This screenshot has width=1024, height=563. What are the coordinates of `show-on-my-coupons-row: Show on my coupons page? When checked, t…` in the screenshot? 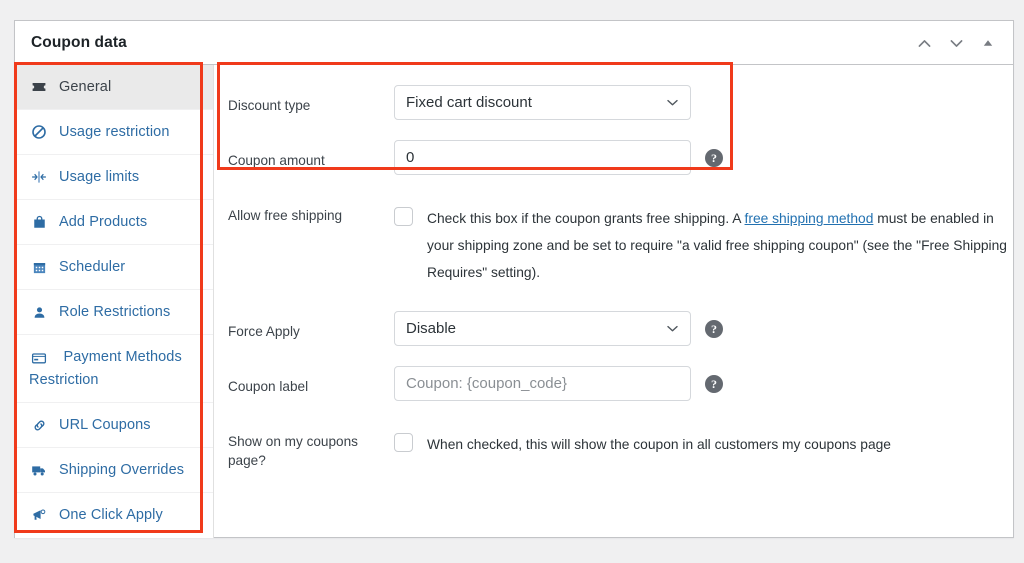 It's located at (613, 437).